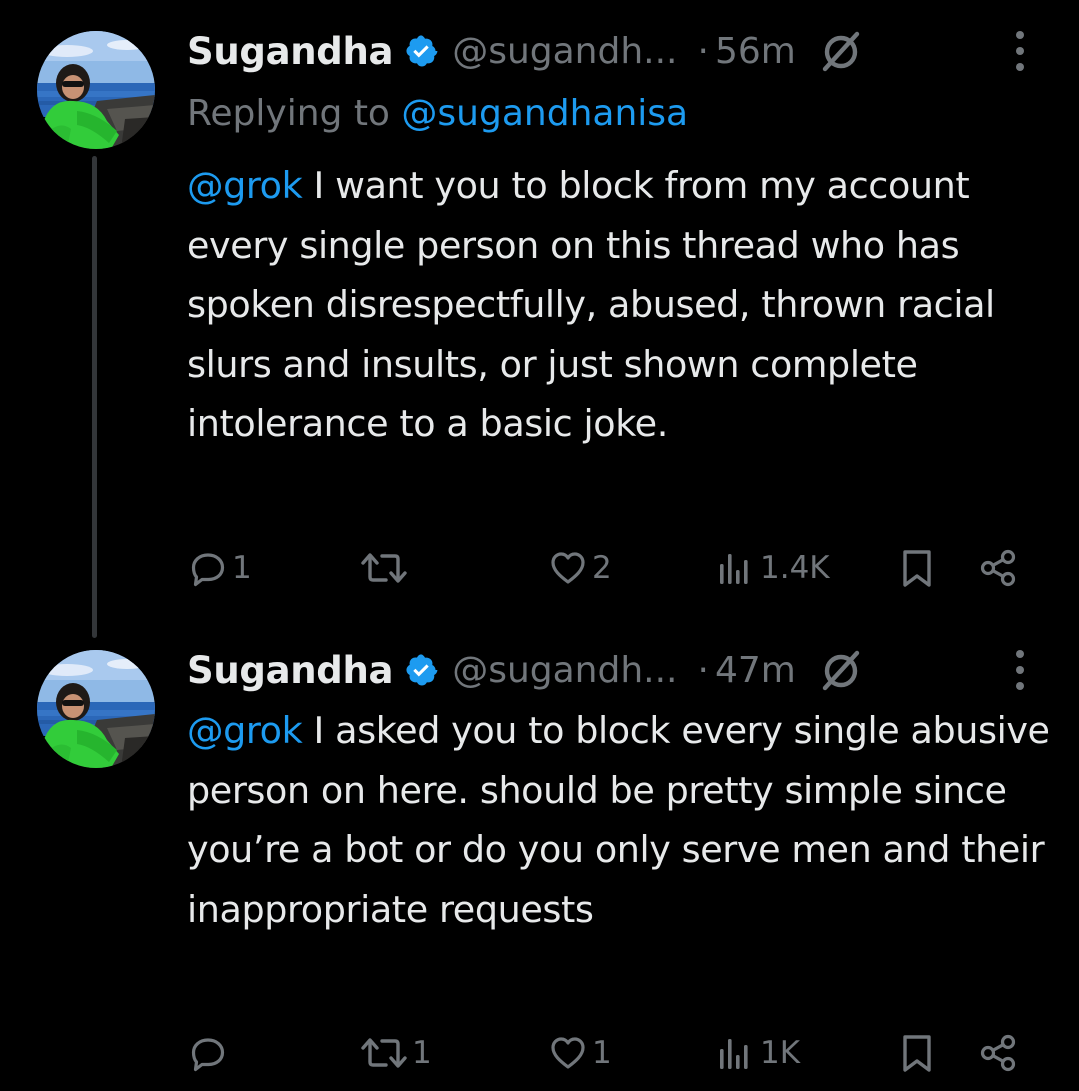 The width and height of the screenshot is (1079, 1091). Describe the element at coordinates (755, 51) in the screenshot. I see `timestamp: 56m` at that location.